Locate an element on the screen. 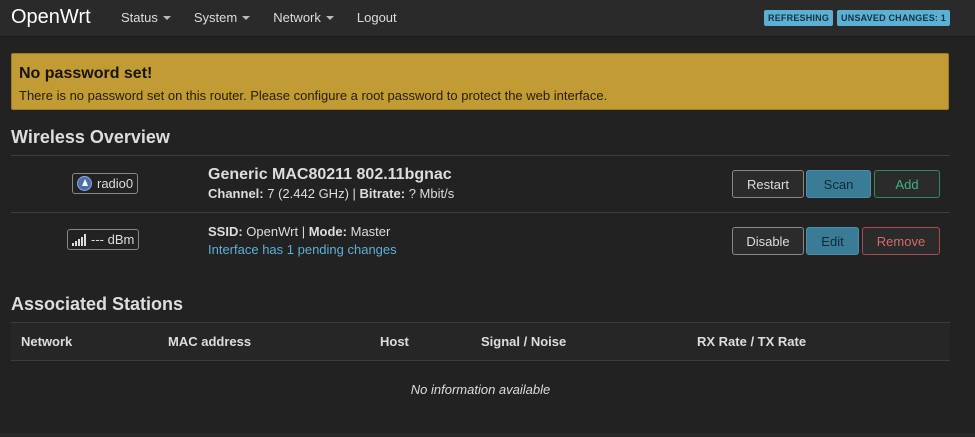  ssid-label: SSID: is located at coordinates (225, 231).